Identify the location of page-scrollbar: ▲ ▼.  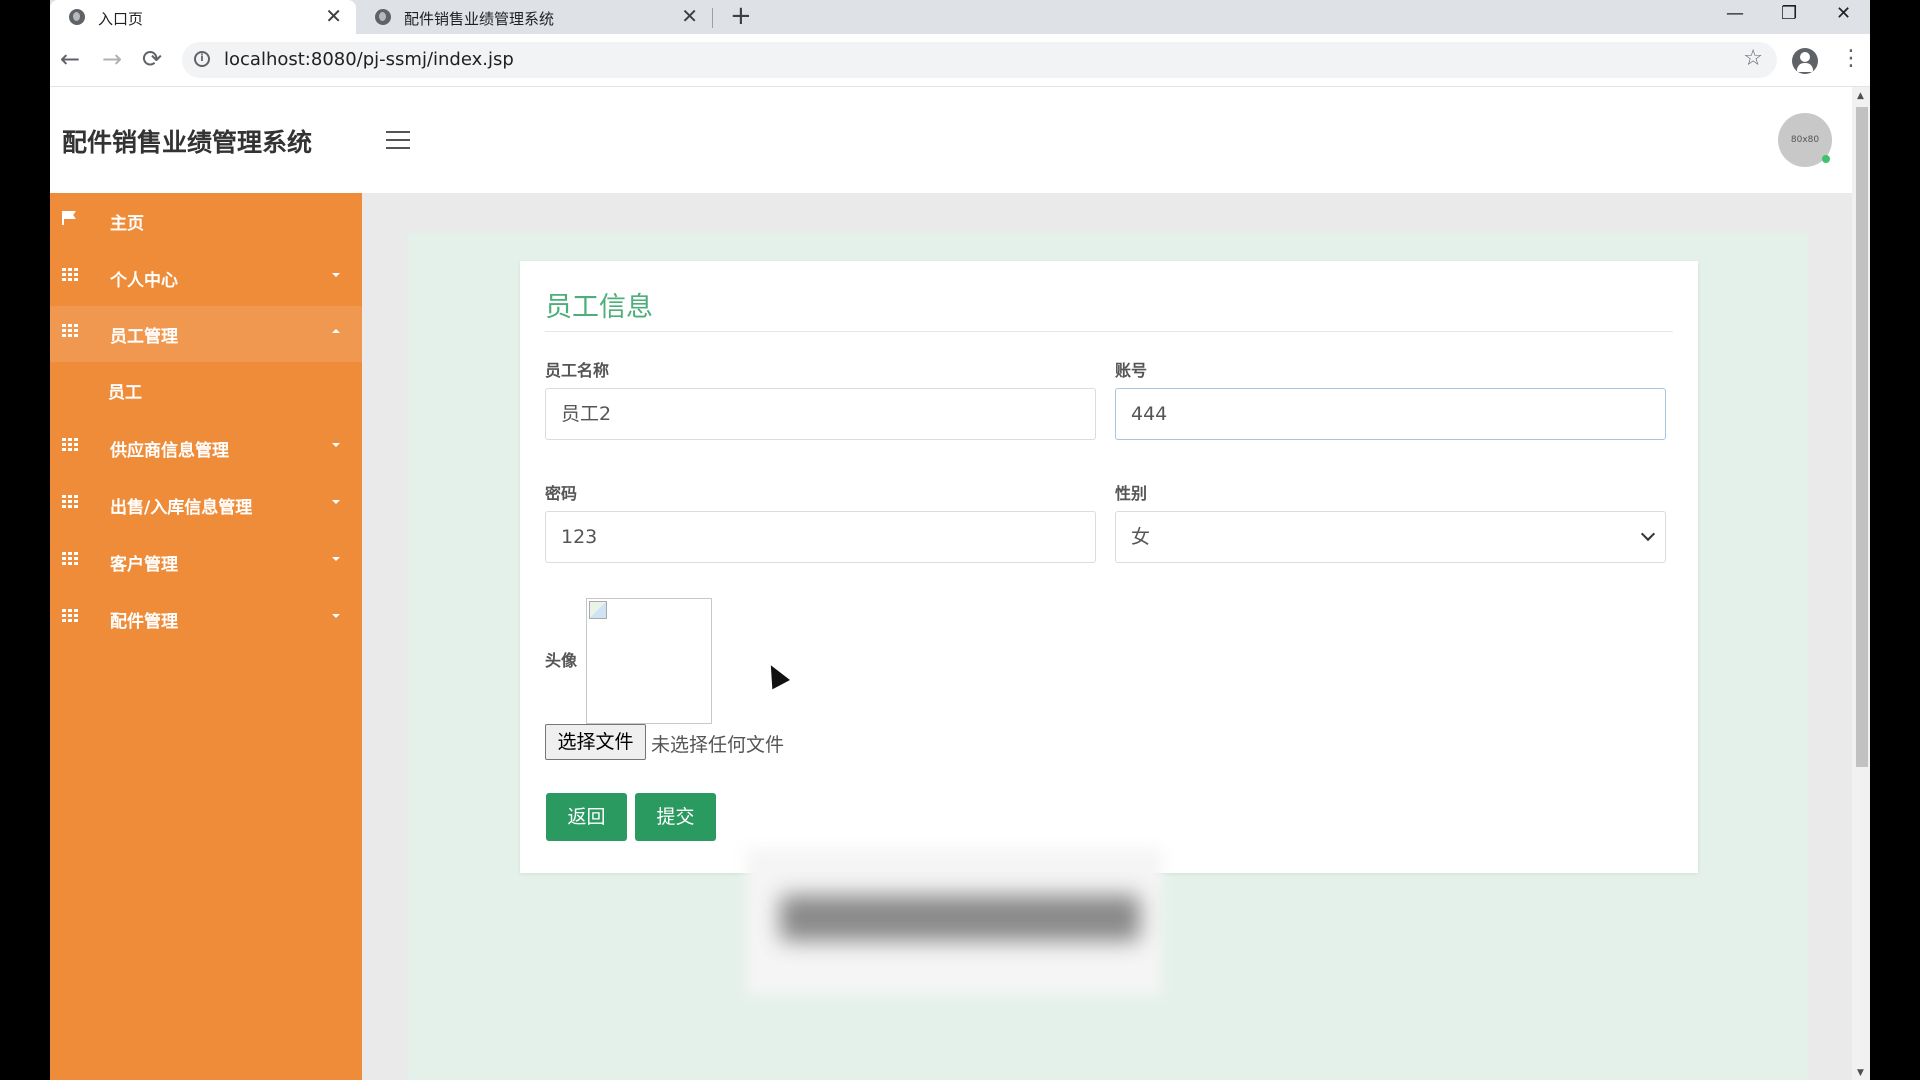
(1861, 583).